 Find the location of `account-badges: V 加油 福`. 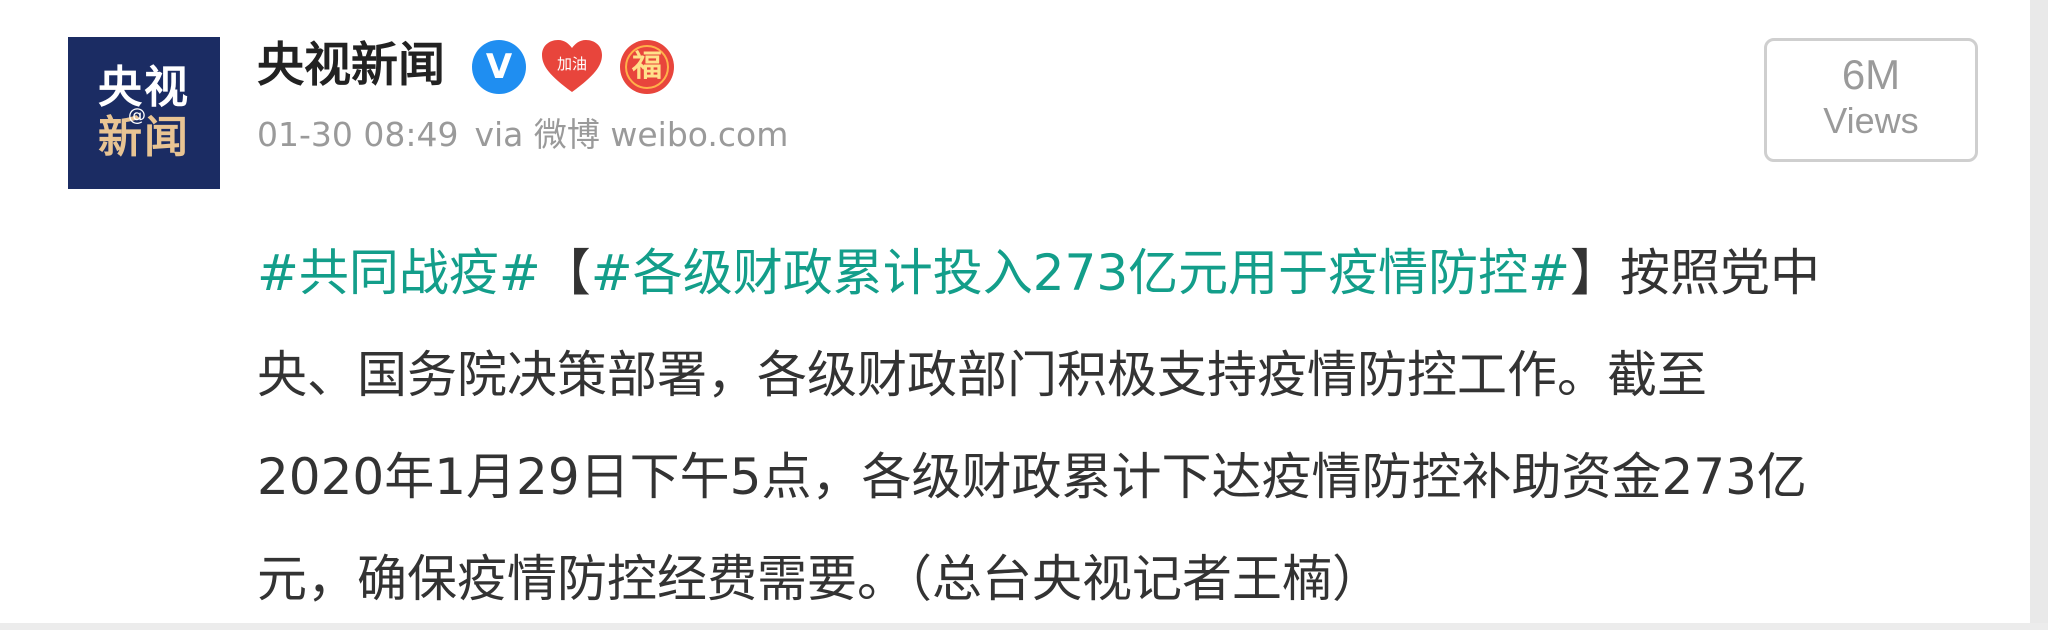

account-badges: V 加油 福 is located at coordinates (574, 67).